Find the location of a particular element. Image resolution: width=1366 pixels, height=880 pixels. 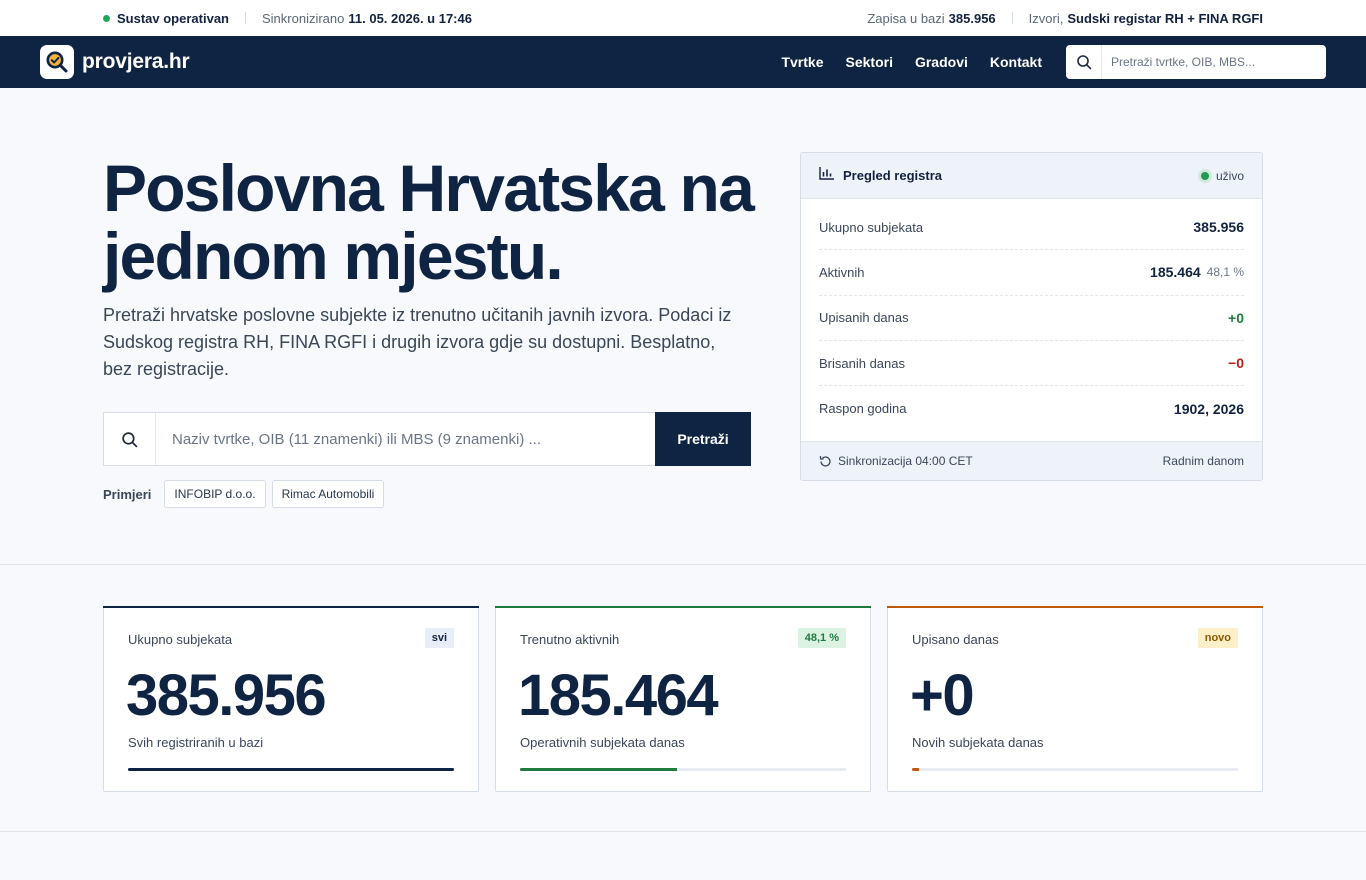

row-label: Raspon godina is located at coordinates (863, 409).